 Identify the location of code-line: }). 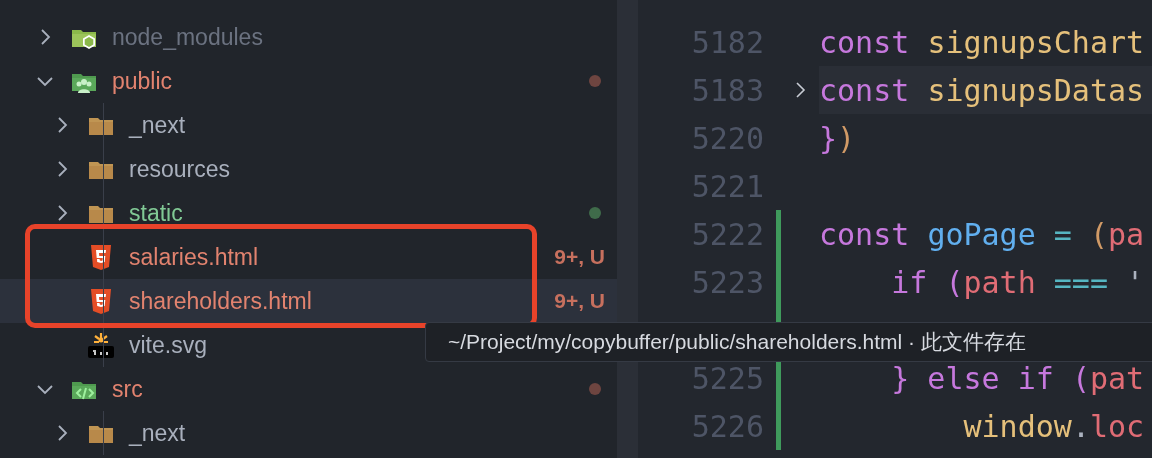
(838, 138).